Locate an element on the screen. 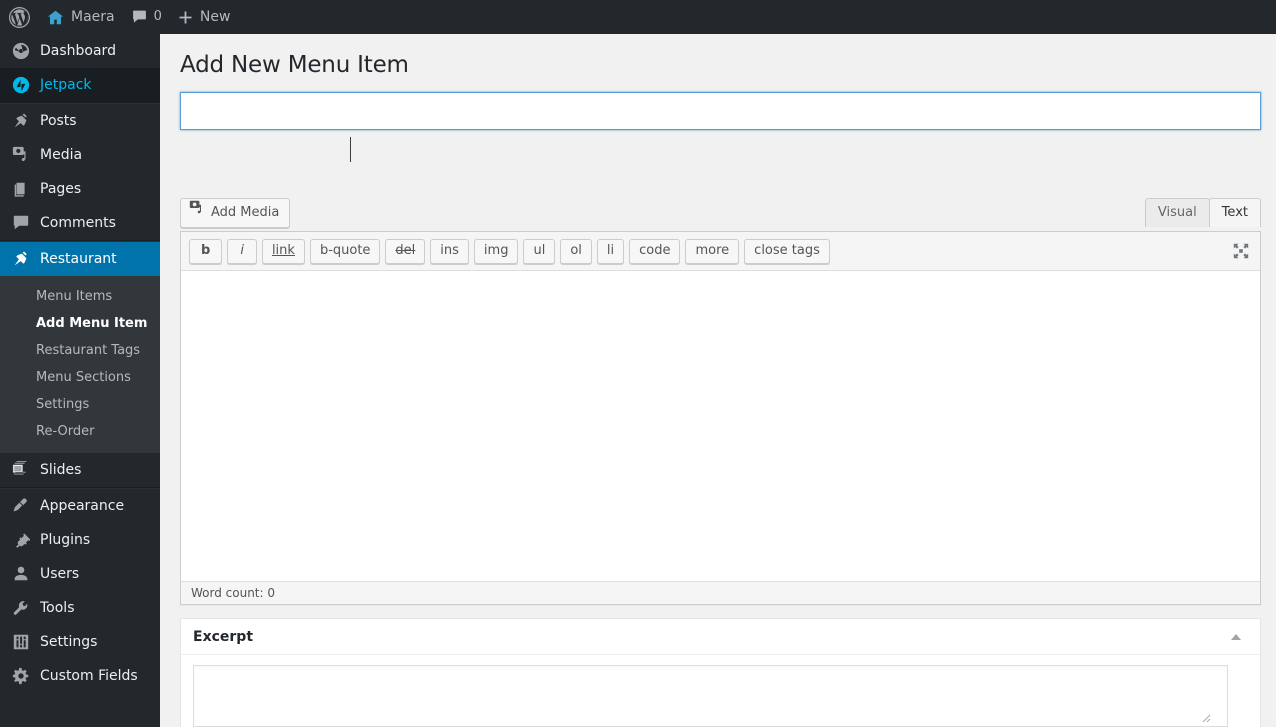  title-field-wrapper is located at coordinates (720, 111).